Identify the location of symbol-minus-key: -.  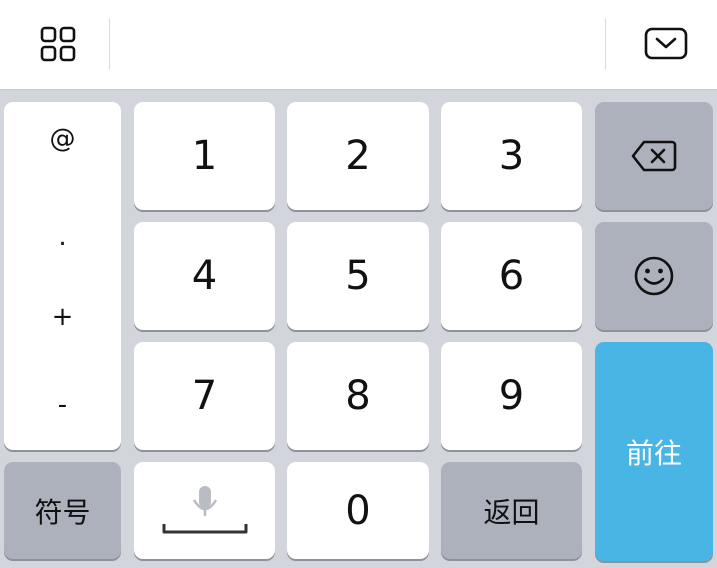
(62, 405).